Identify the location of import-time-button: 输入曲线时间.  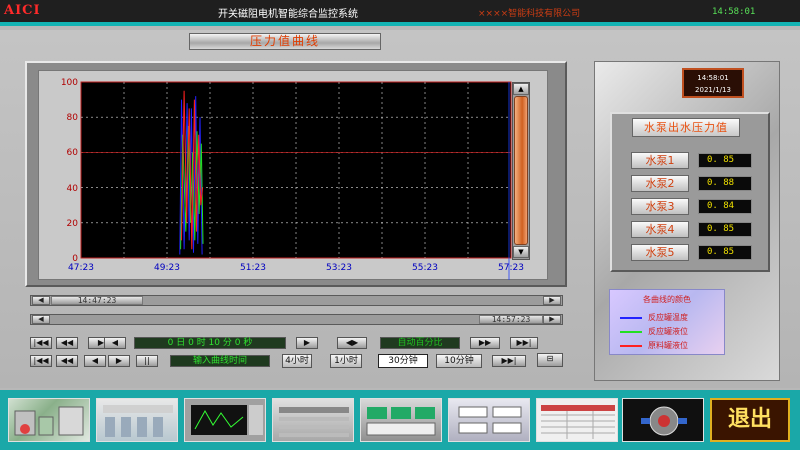
(220, 361).